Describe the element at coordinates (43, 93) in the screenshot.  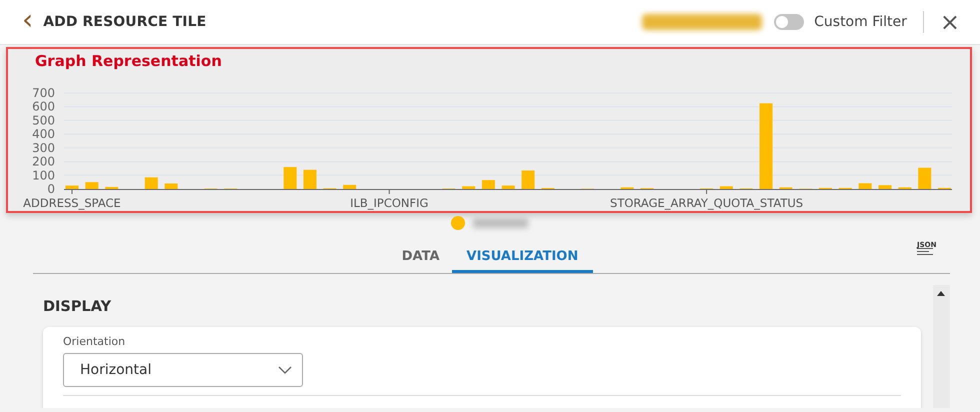
I see `axis-tick-label: 700` at that location.